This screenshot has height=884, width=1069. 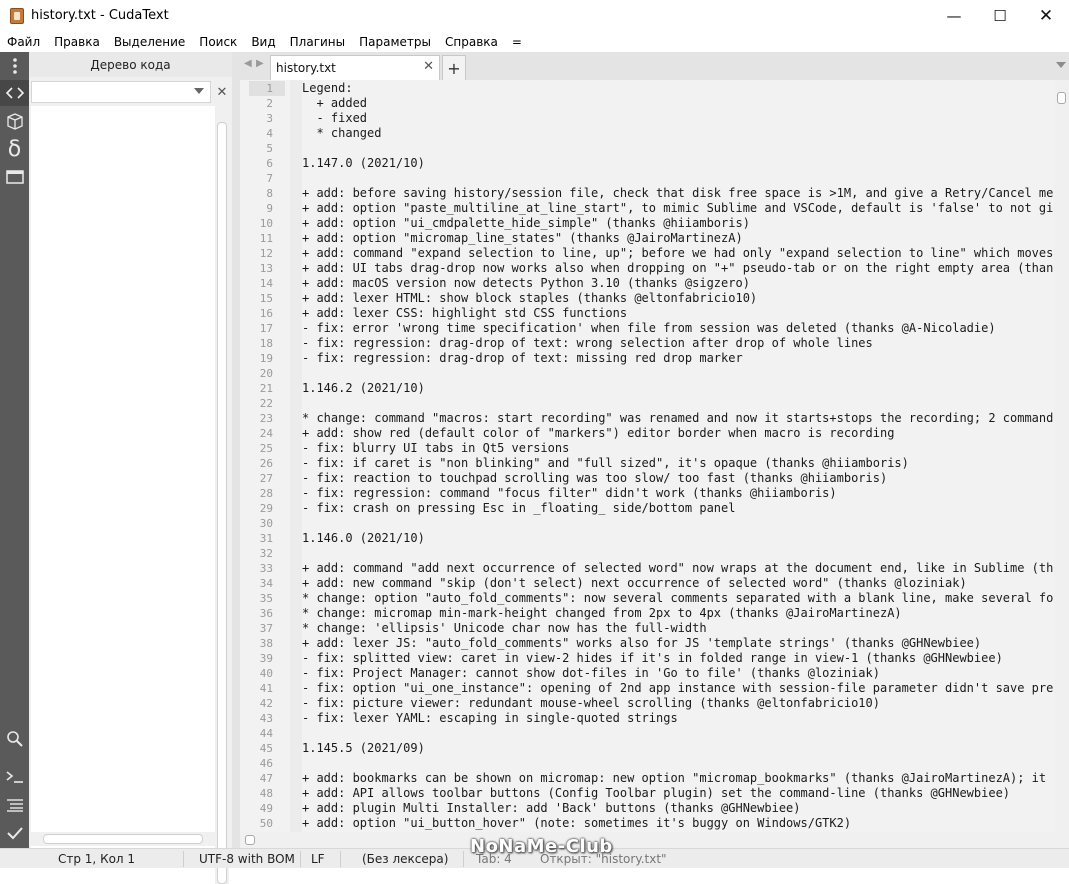 What do you see at coordinates (266, 388) in the screenshot?
I see `line-number: 21` at bounding box center [266, 388].